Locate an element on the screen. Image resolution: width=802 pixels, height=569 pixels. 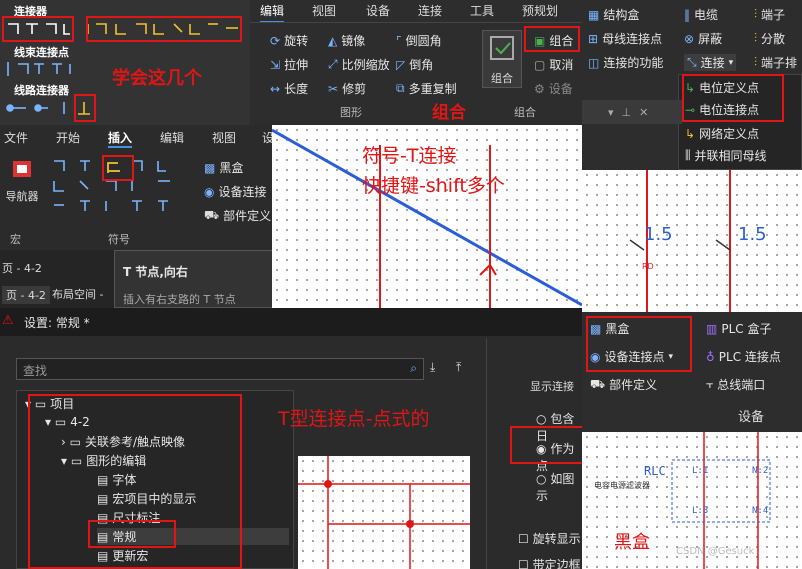
tab-device: 设备 is located at coordinates (378, 10).